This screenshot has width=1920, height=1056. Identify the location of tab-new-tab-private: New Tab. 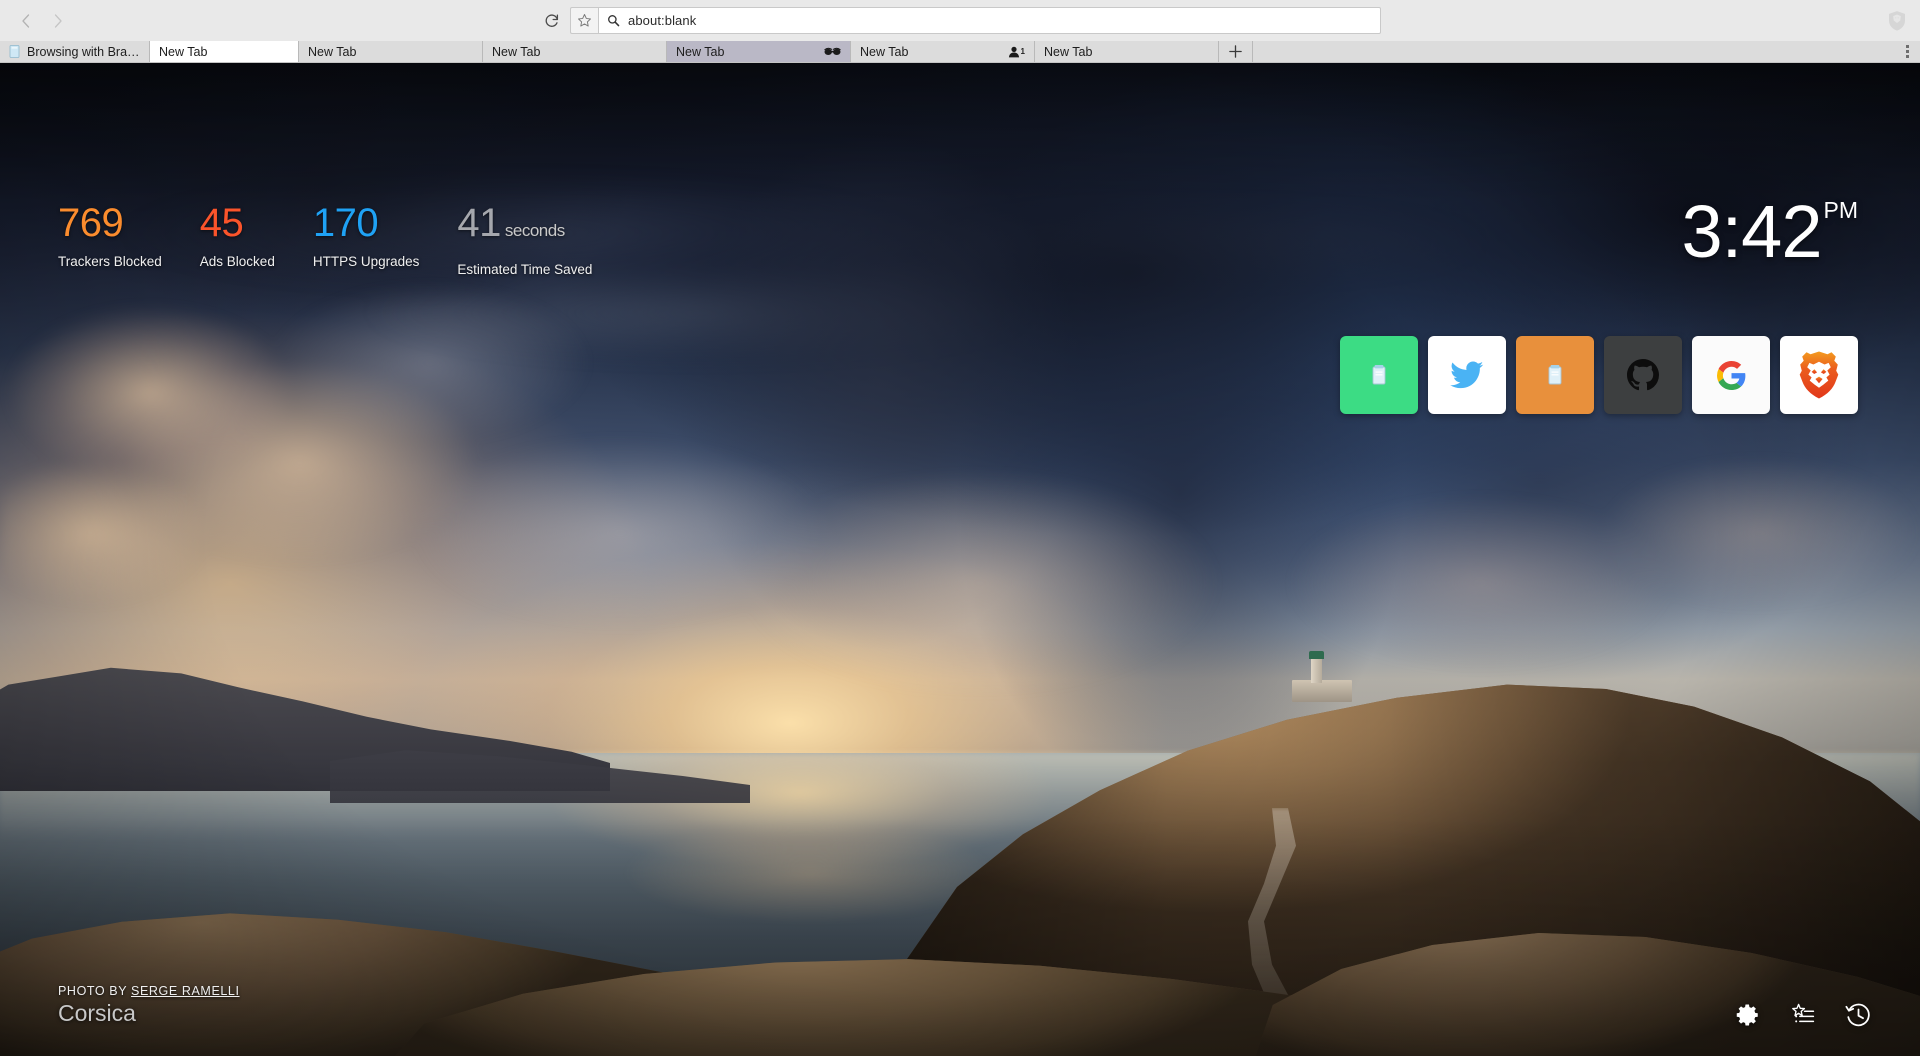
(759, 51).